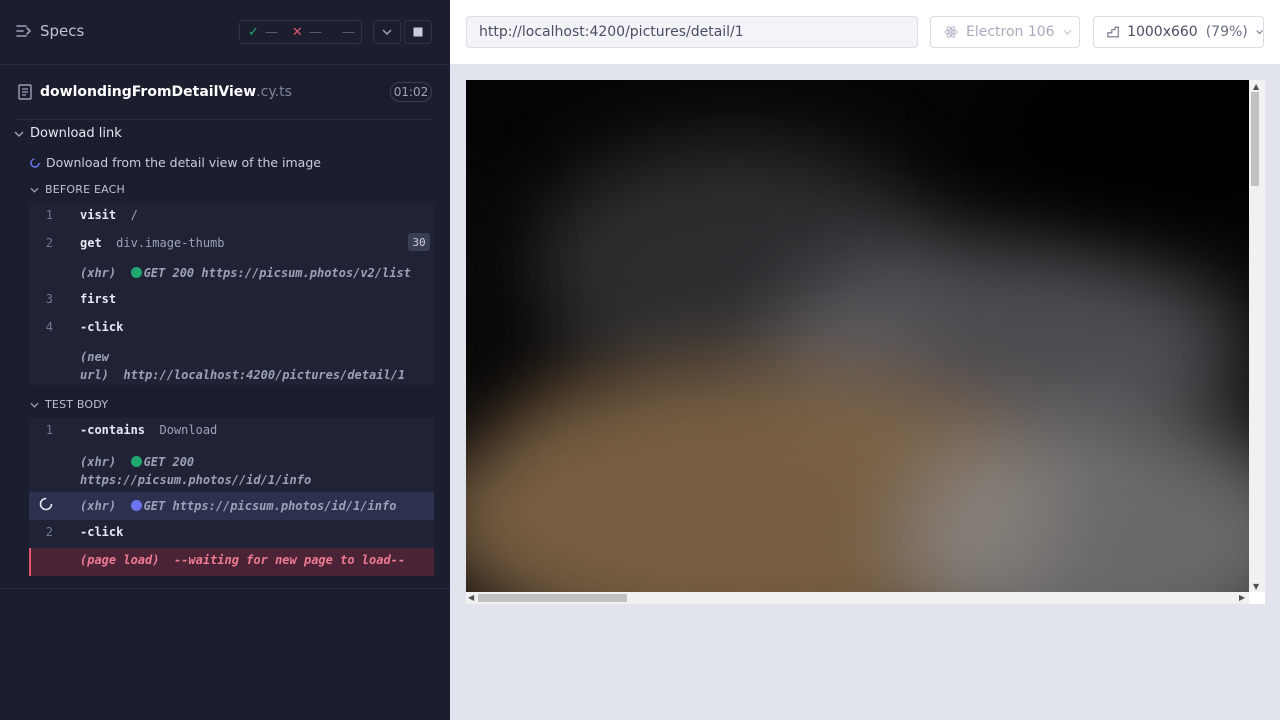 The height and width of the screenshot is (720, 1280). Describe the element at coordinates (1255, 139) in the screenshot. I see `vertical-scroll-thumb` at that location.